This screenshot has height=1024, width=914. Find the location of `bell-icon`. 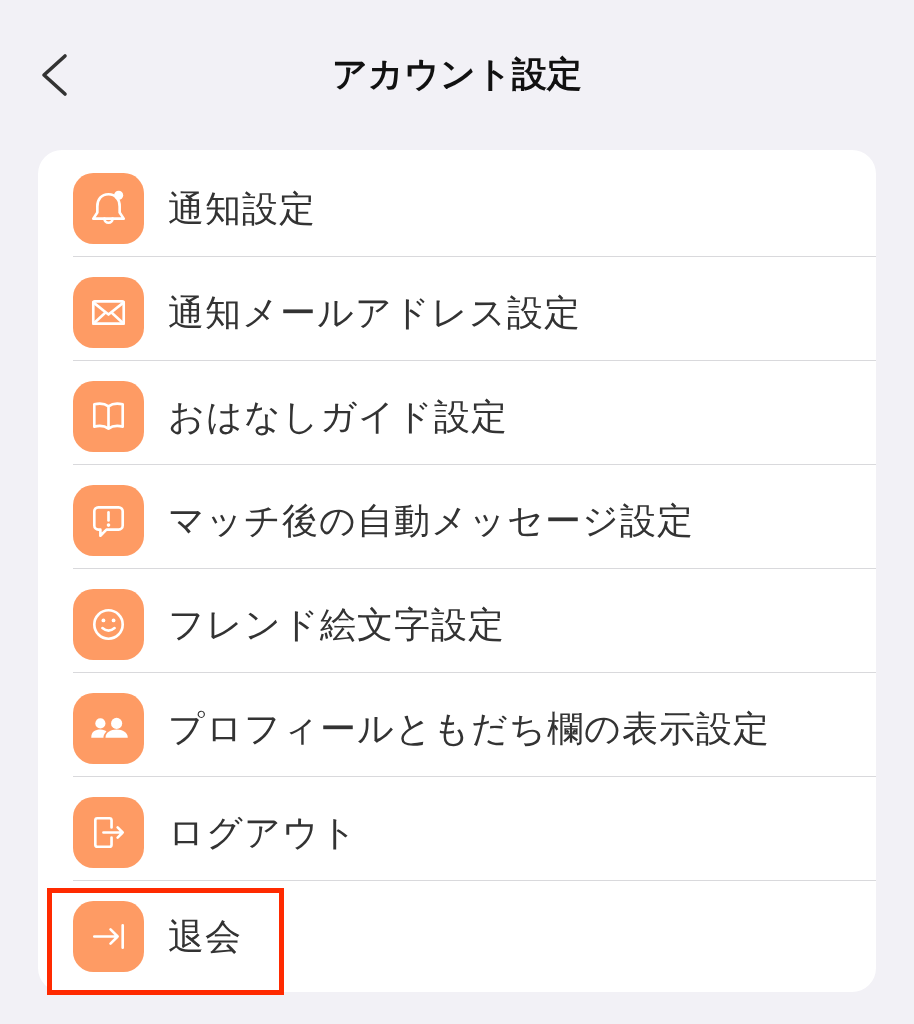

bell-icon is located at coordinates (108, 208).